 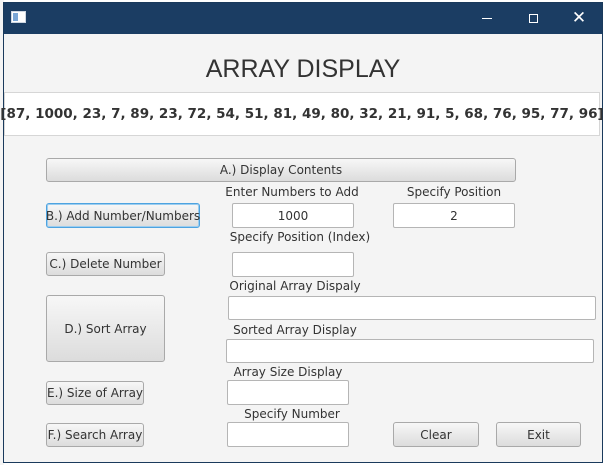 What do you see at coordinates (454, 215) in the screenshot?
I see `position-input` at bounding box center [454, 215].